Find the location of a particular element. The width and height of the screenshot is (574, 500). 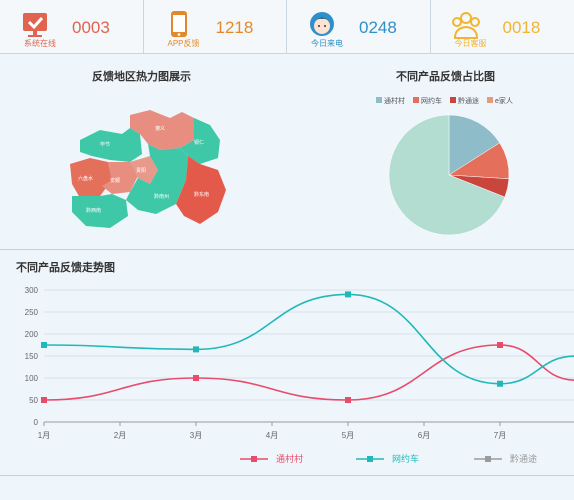

phone-icon is located at coordinates (178, 24).